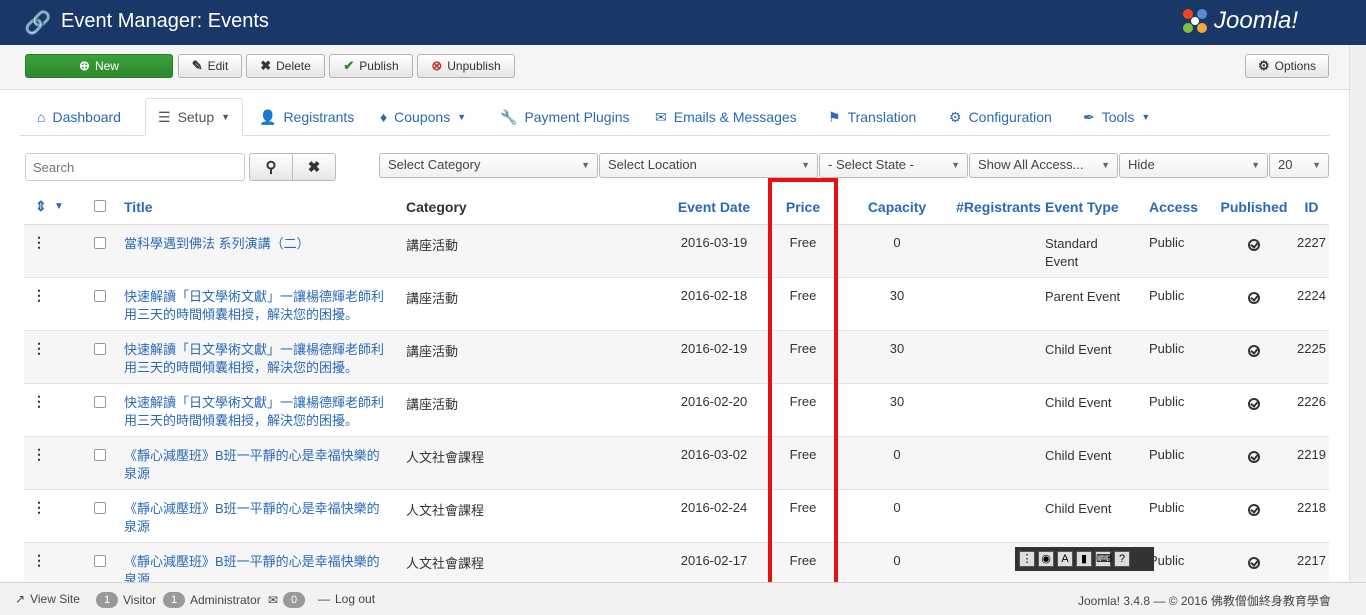  What do you see at coordinates (1141, 164) in the screenshot?
I see `select-value: Hide` at bounding box center [1141, 164].